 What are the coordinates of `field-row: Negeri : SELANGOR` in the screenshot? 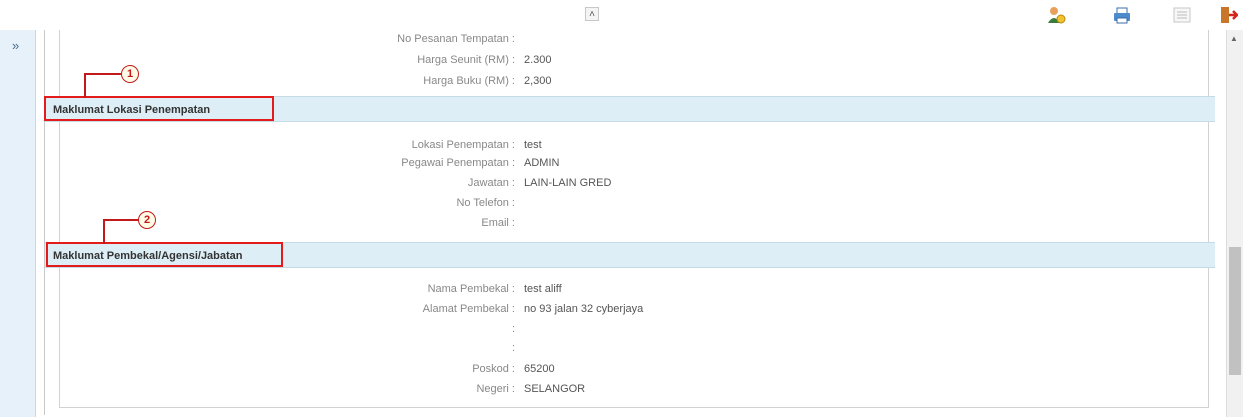 It's located at (610, 390).